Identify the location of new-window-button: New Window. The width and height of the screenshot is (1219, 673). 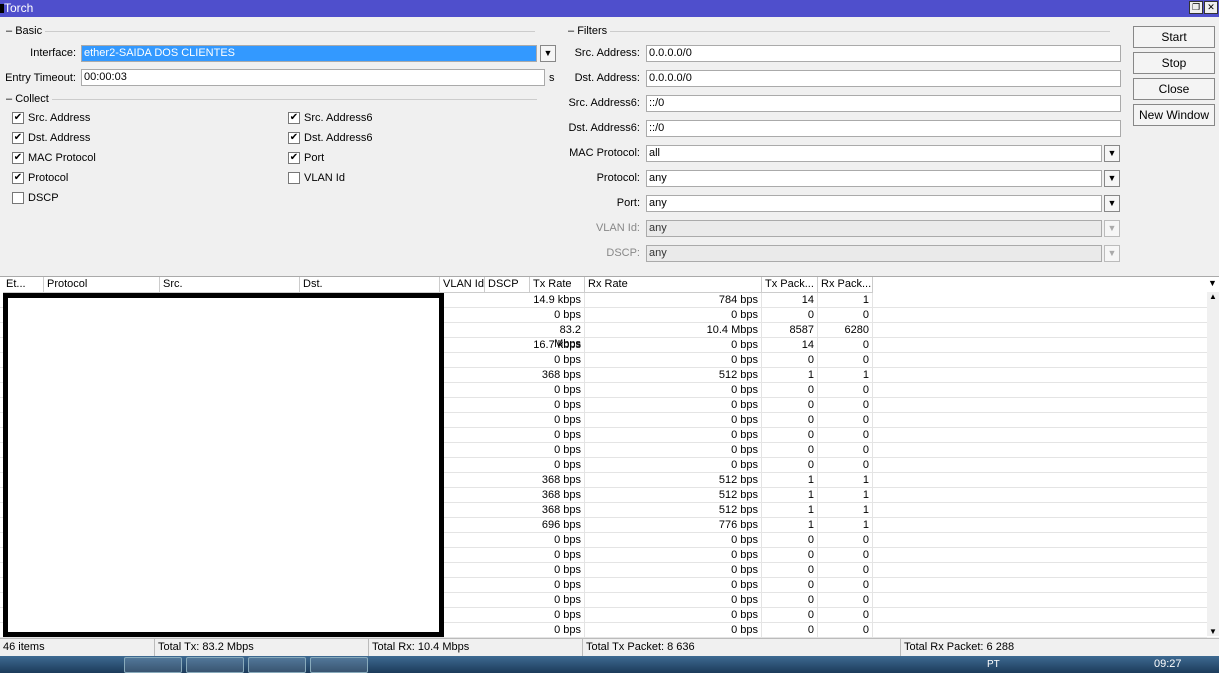
(1174, 115).